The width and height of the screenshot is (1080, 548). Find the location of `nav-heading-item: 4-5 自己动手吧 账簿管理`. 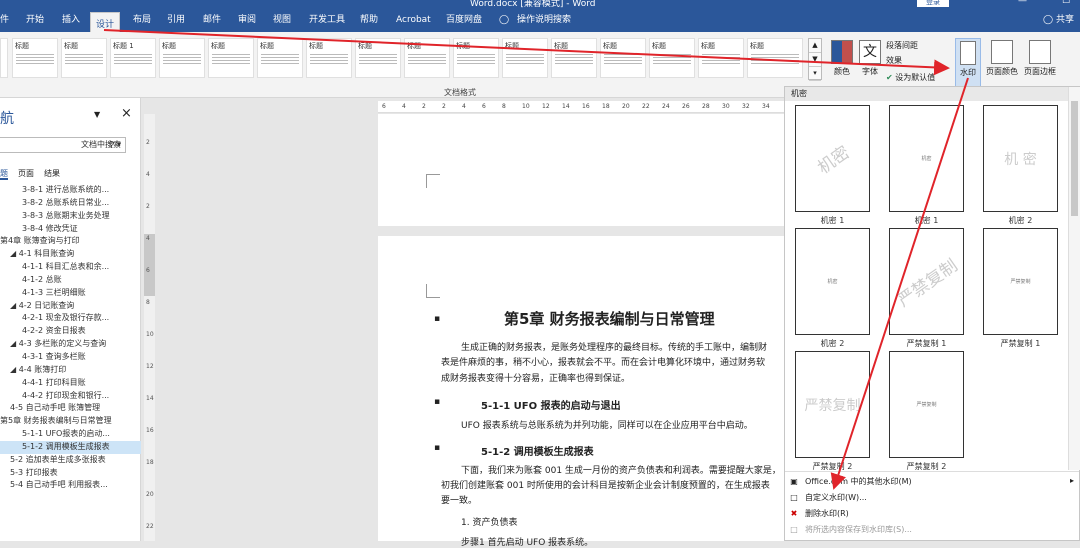

nav-heading-item: 4-5 自己动手吧 账簿管理 is located at coordinates (70, 408).